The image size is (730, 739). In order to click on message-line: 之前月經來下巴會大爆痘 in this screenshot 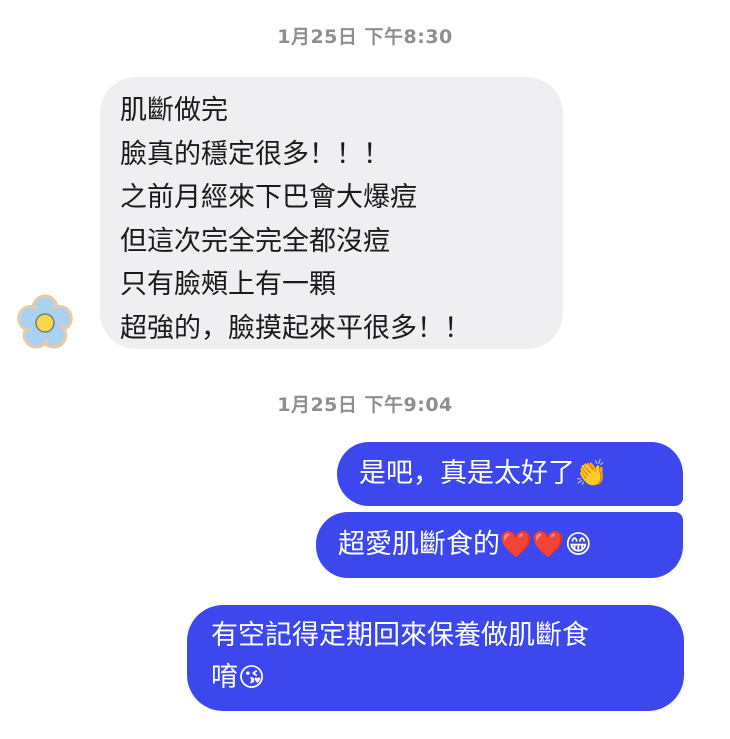, I will do `click(268, 197)`.